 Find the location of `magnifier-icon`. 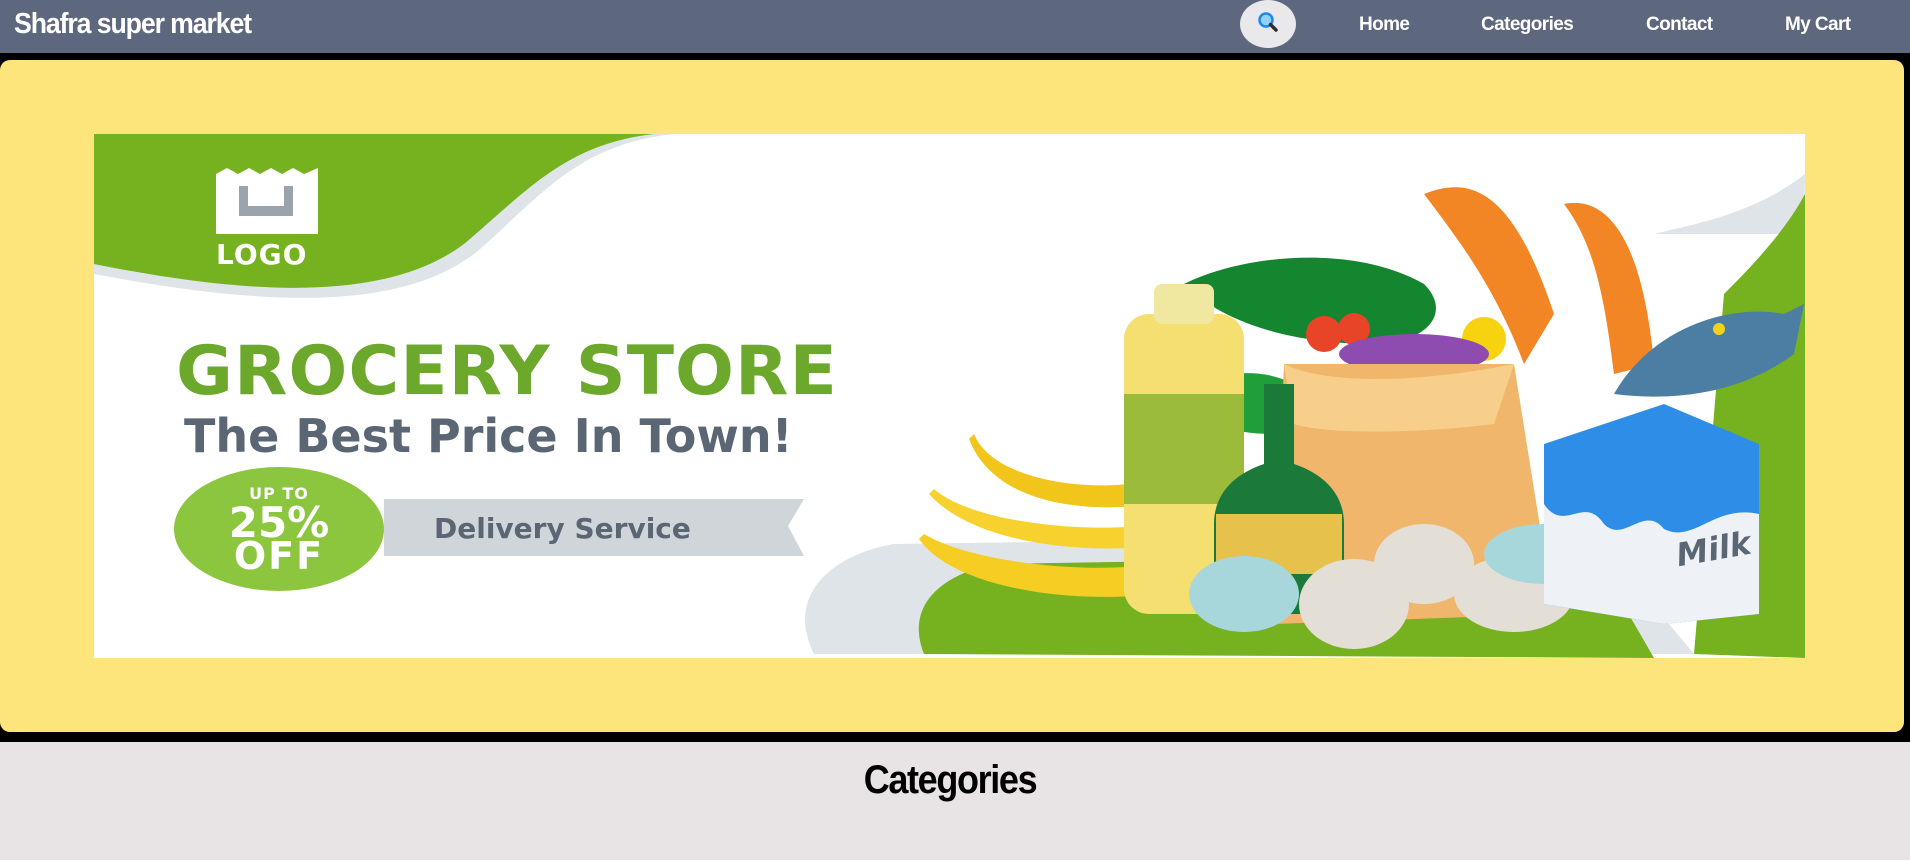

magnifier-icon is located at coordinates (1268, 24).